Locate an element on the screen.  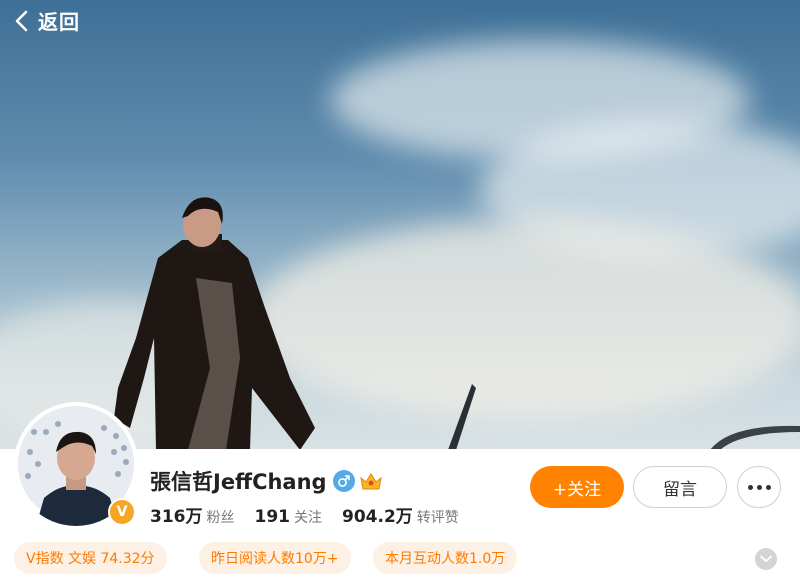
profile-name: 張信哲JeffChang is located at coordinates (238, 482).